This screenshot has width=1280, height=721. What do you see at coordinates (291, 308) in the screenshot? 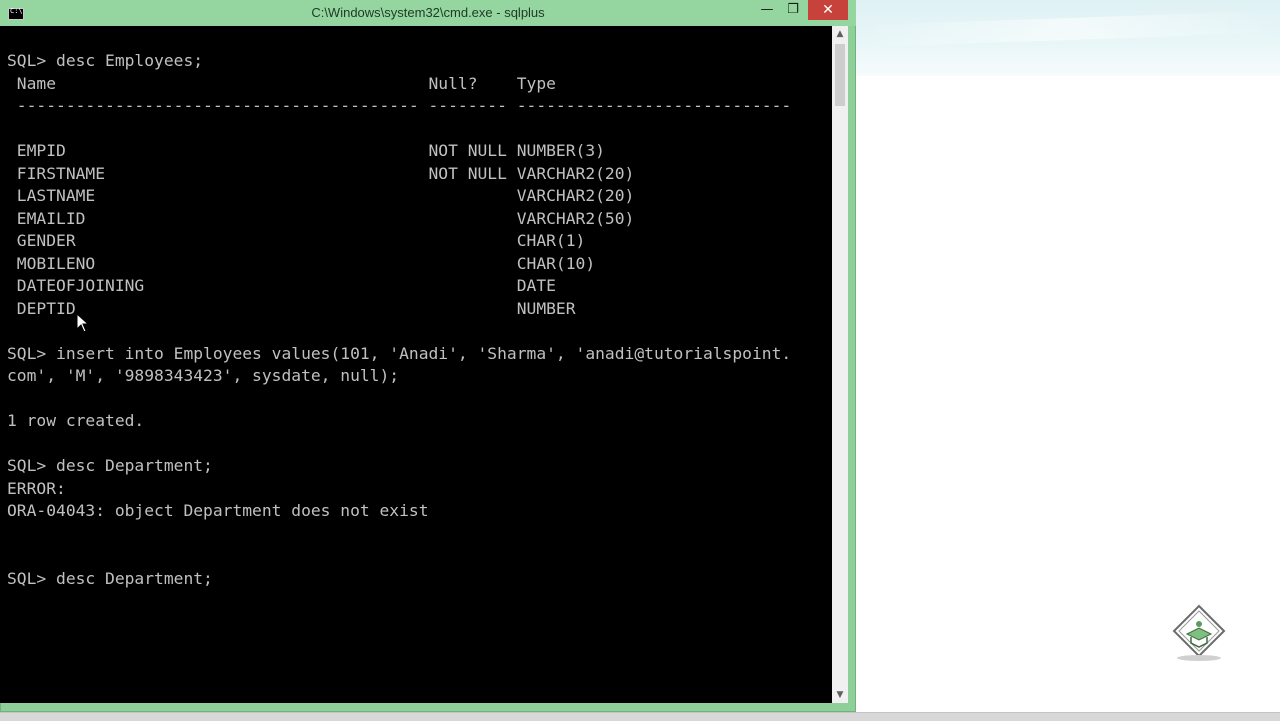
I see `console-line: DEPTID NUMBER` at bounding box center [291, 308].